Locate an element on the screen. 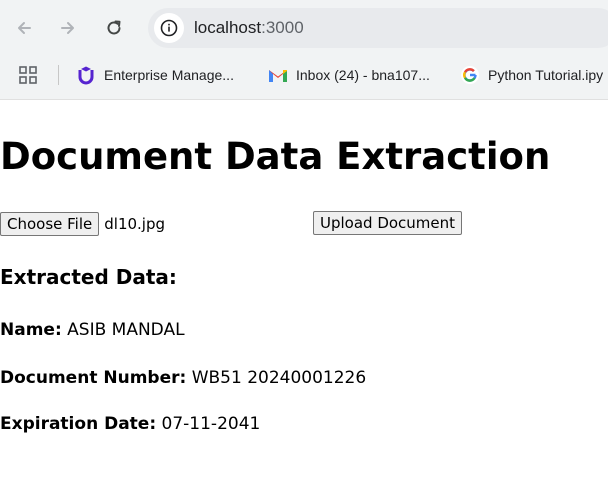 Image resolution: width=608 pixels, height=490 pixels. name-field: Name: ASIB MANDAL is located at coordinates (92, 330).